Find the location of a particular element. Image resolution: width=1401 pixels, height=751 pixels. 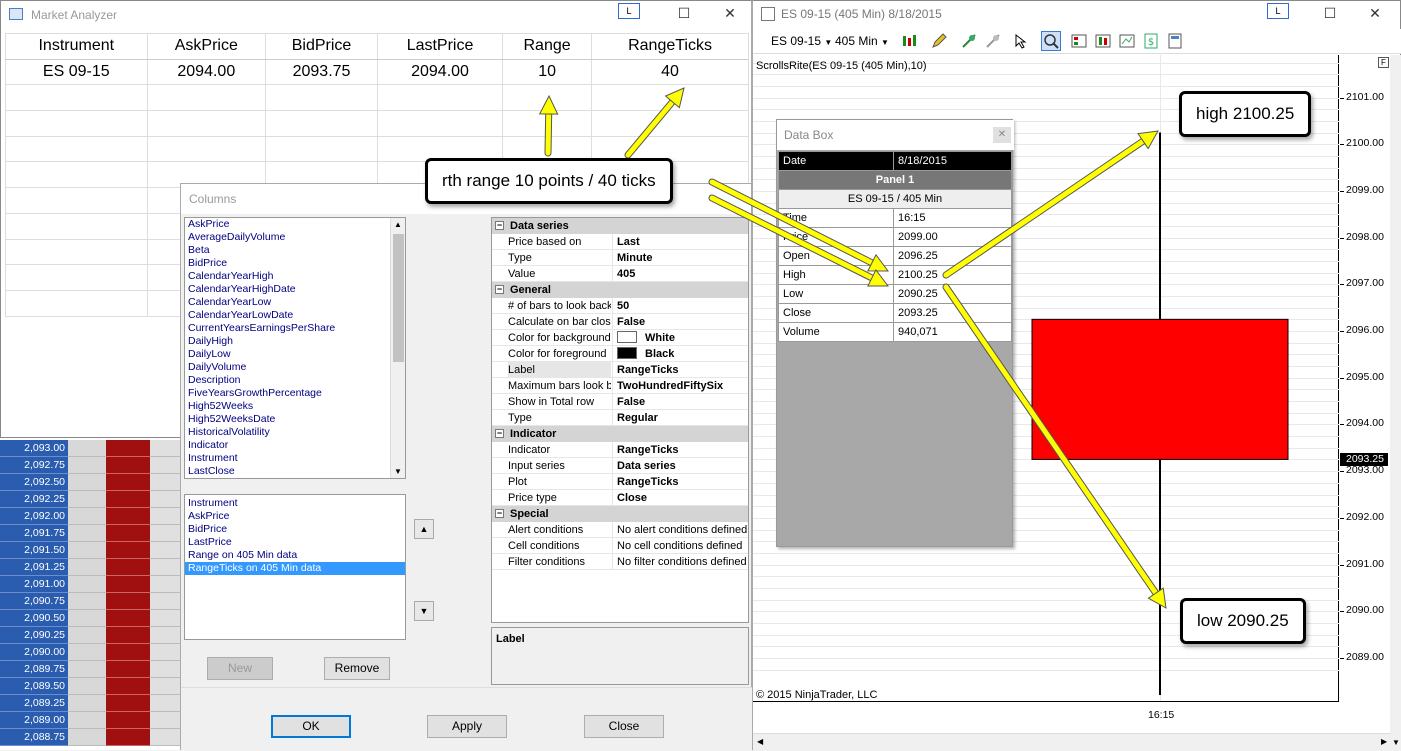

property-value: Close is located at coordinates (680, 498).